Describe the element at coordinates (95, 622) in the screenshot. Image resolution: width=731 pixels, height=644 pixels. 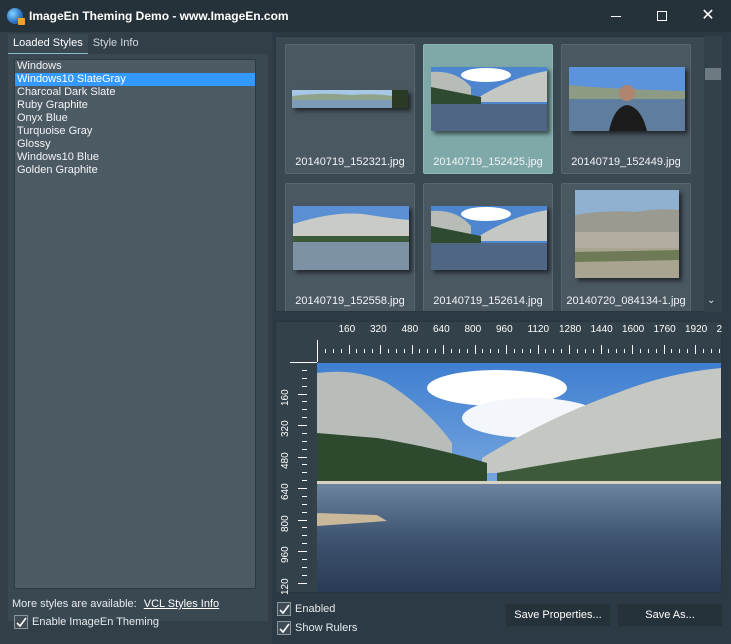
I see `enable-theming-label: Enable ImageEn Theming` at that location.